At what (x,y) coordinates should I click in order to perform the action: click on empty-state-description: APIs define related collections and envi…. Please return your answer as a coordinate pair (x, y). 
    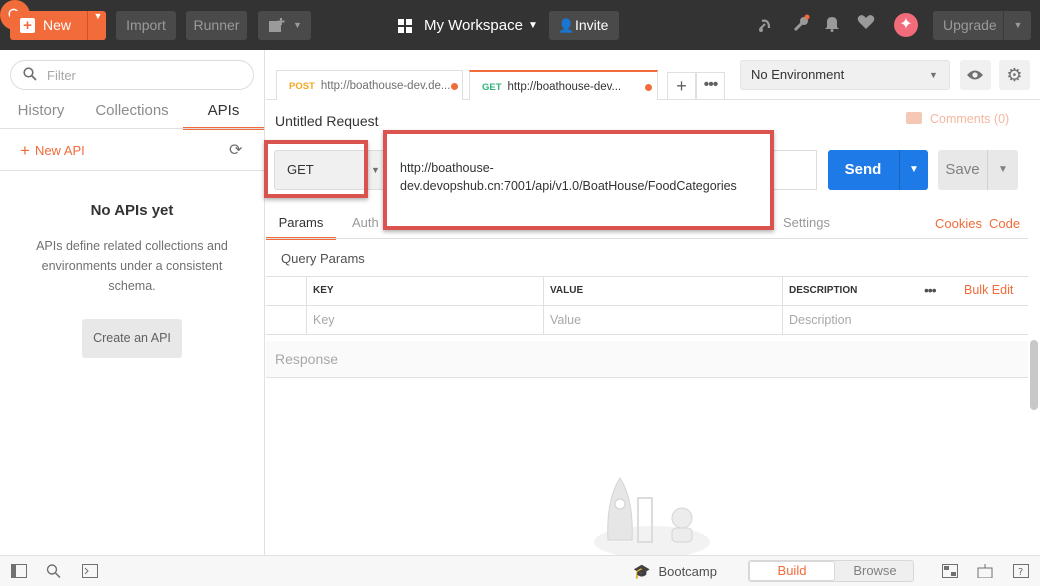
    Looking at the image, I should click on (132, 266).